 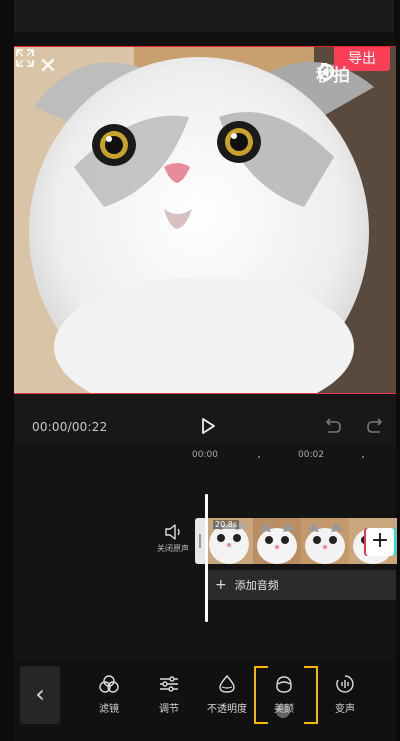 I want to click on time-ruler: 00:00 00:02, so click(x=205, y=456).